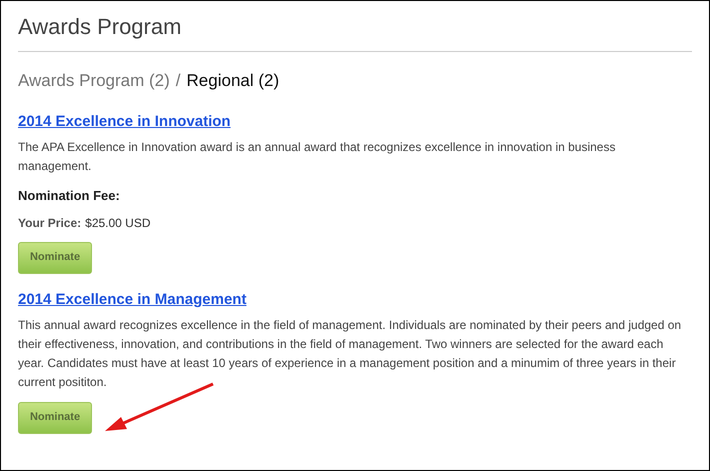 This screenshot has width=710, height=471. Describe the element at coordinates (94, 81) in the screenshot. I see `breadcrumb-item: Awards Program (2)` at that location.